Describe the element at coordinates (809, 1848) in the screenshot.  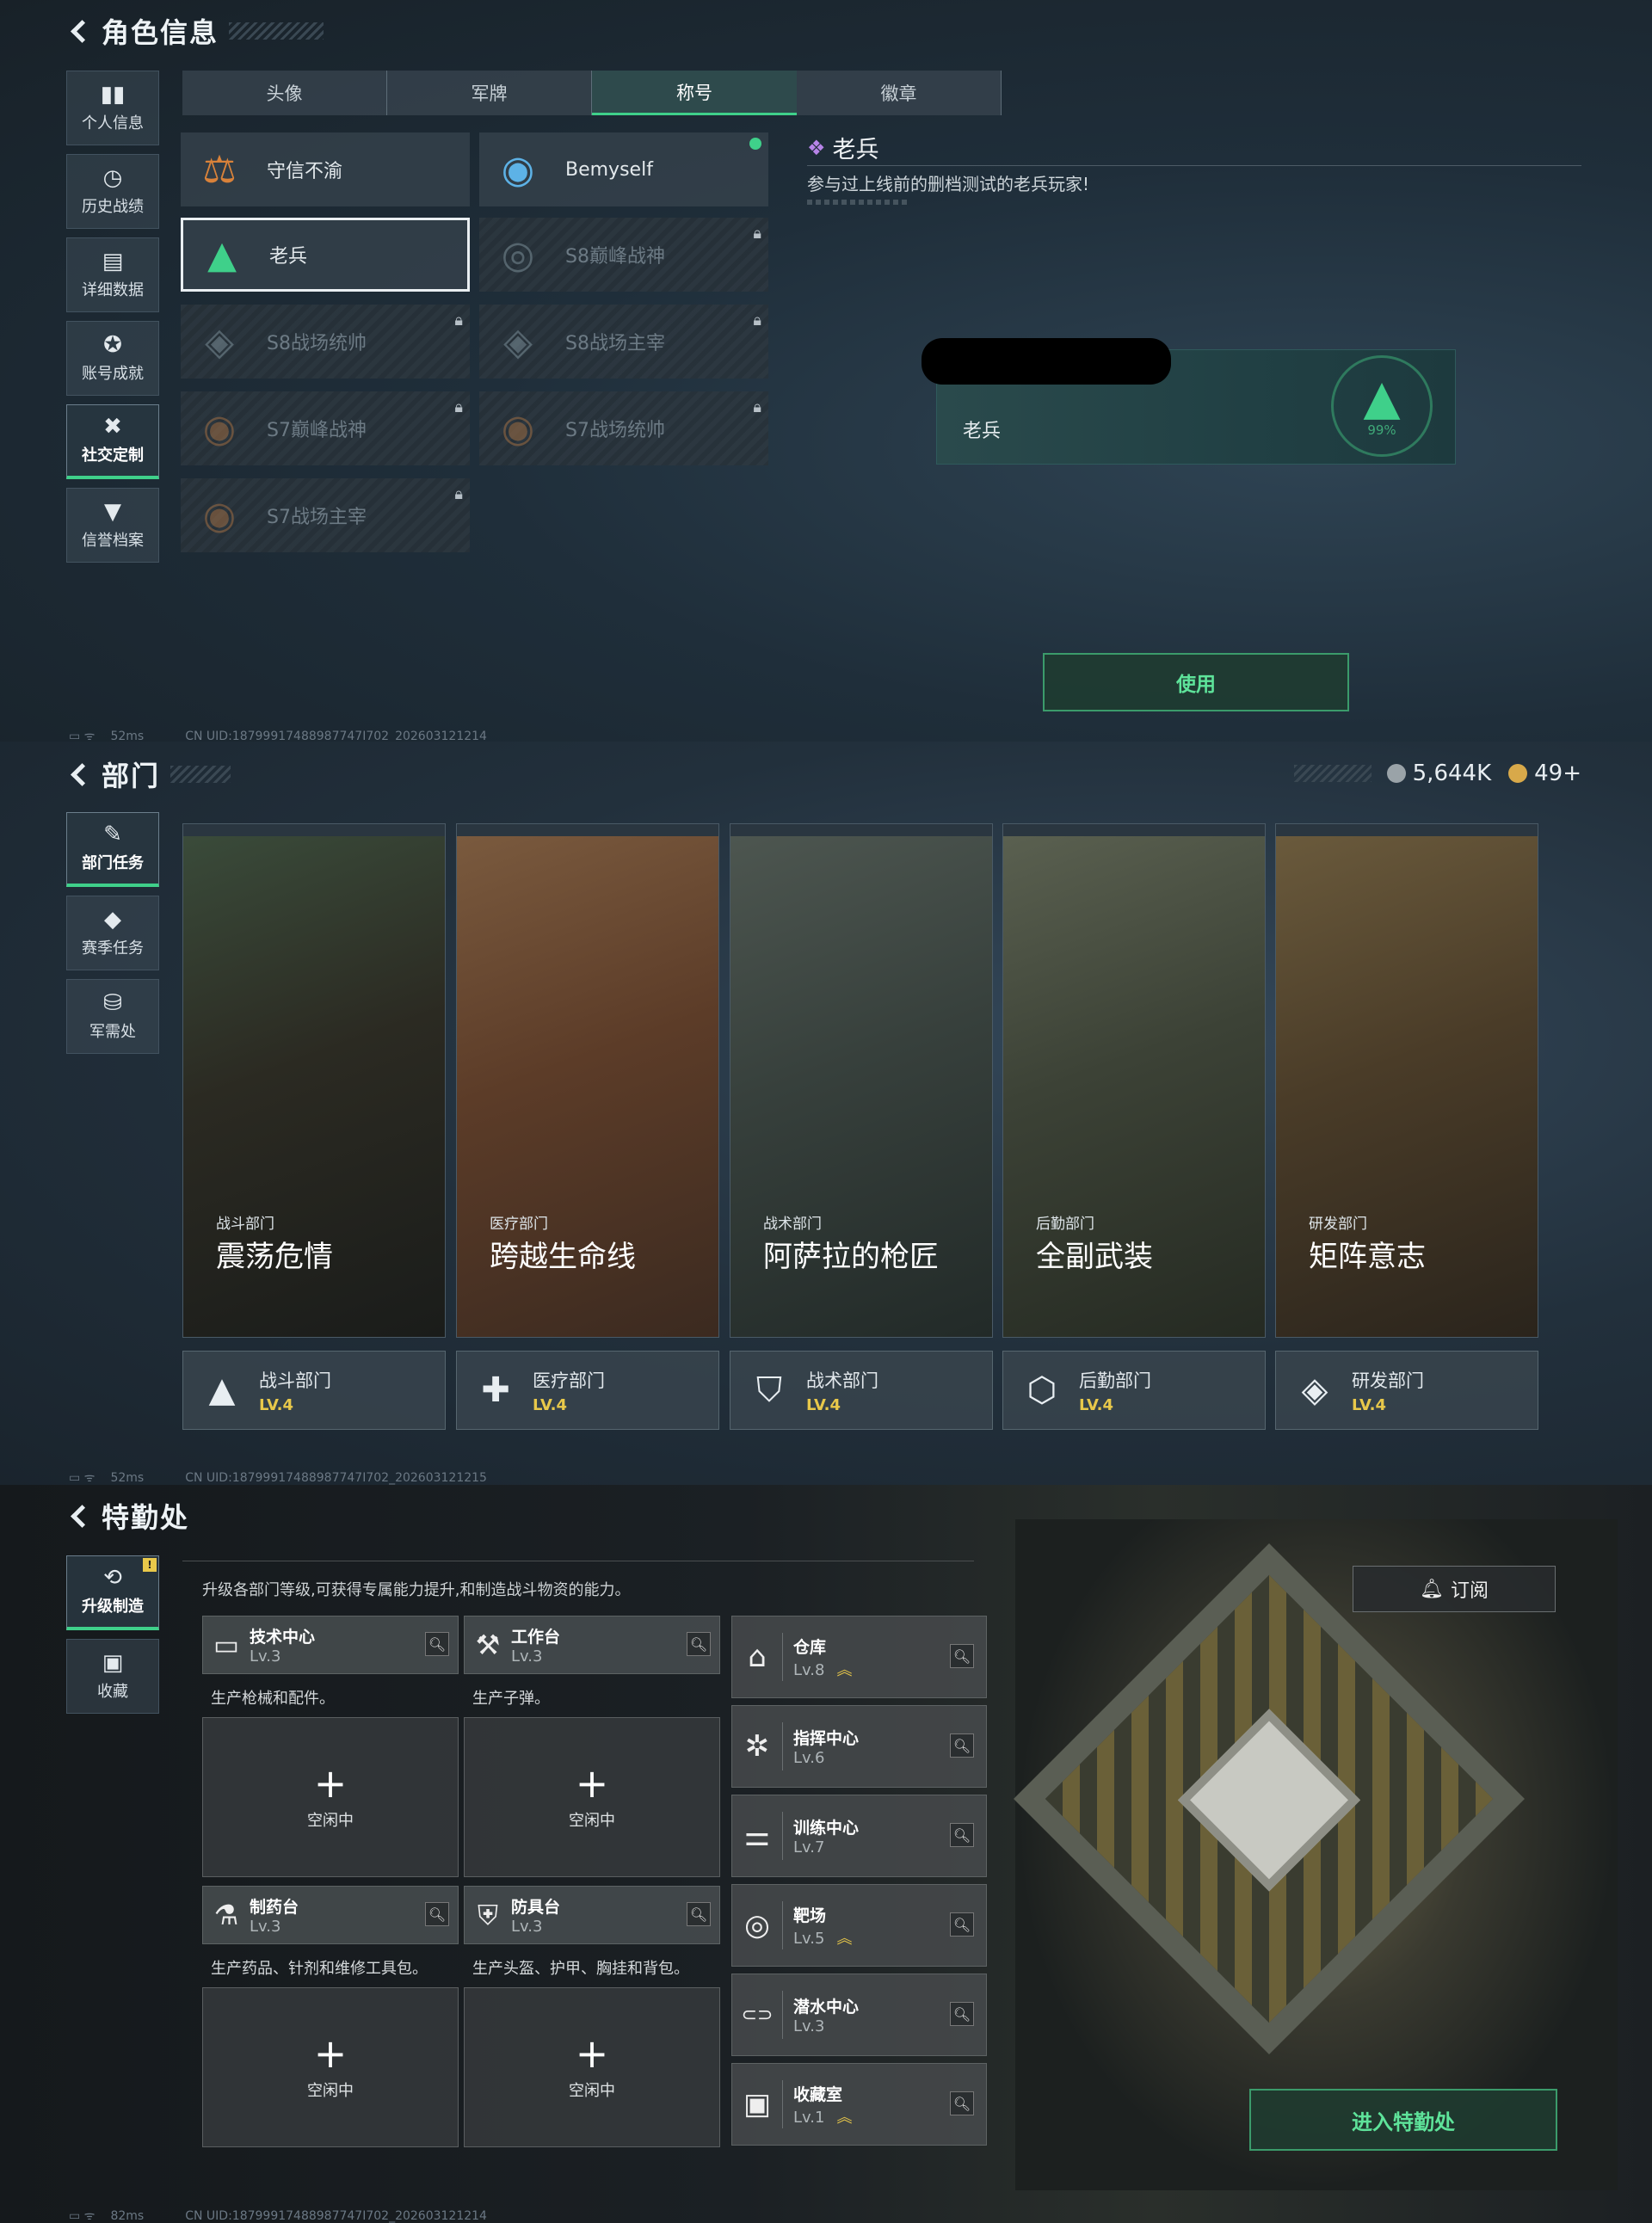
I see `level-text: Lv.7` at that location.